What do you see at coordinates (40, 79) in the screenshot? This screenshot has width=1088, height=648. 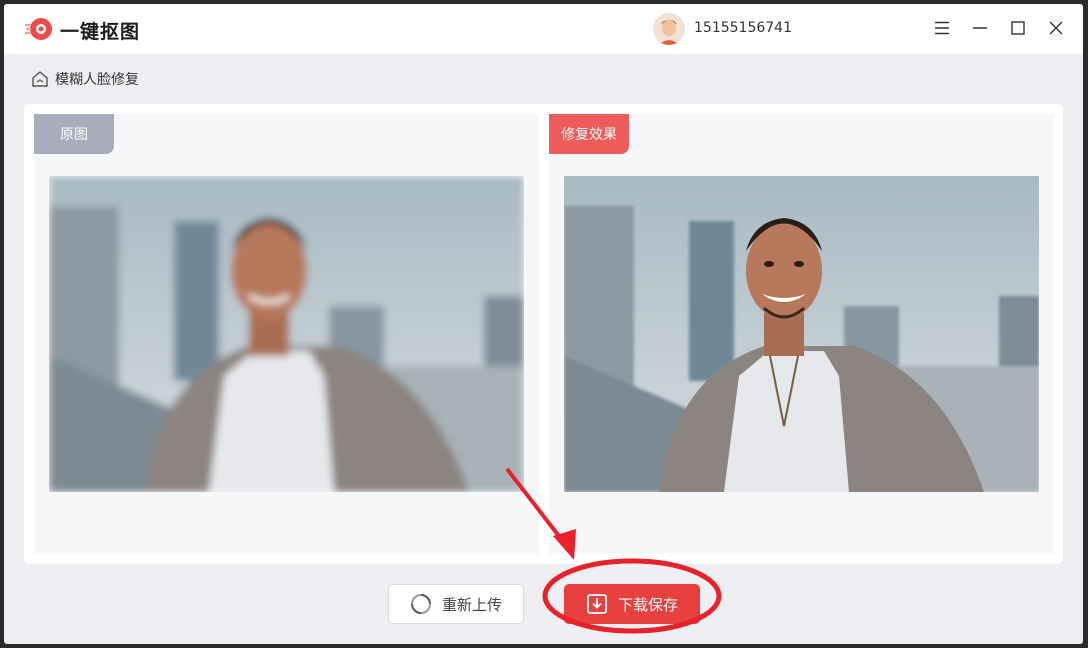 I see `home-icon` at bounding box center [40, 79].